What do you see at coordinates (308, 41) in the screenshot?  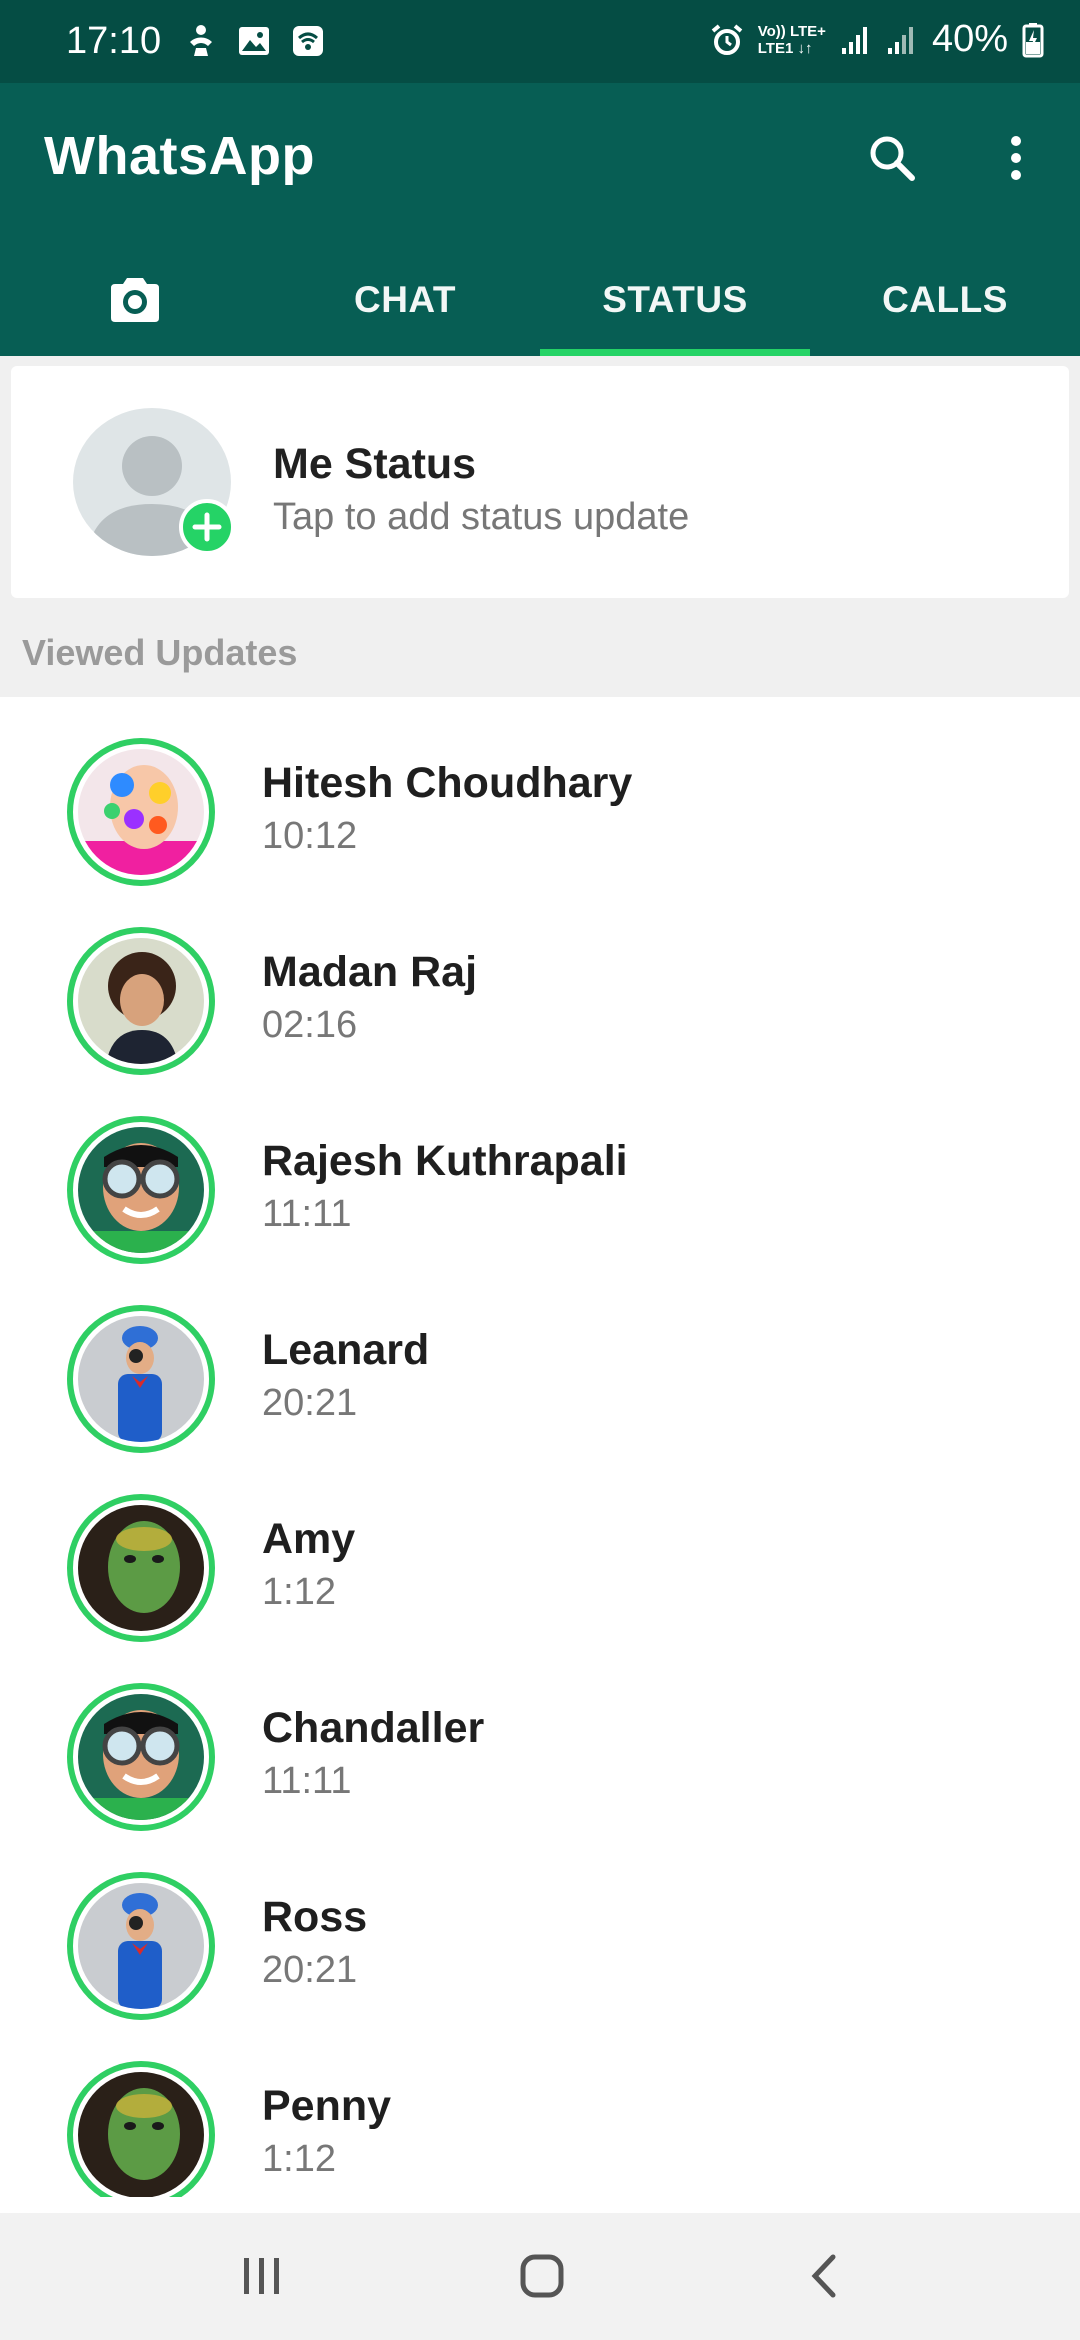 I see `wifi-call-icon` at bounding box center [308, 41].